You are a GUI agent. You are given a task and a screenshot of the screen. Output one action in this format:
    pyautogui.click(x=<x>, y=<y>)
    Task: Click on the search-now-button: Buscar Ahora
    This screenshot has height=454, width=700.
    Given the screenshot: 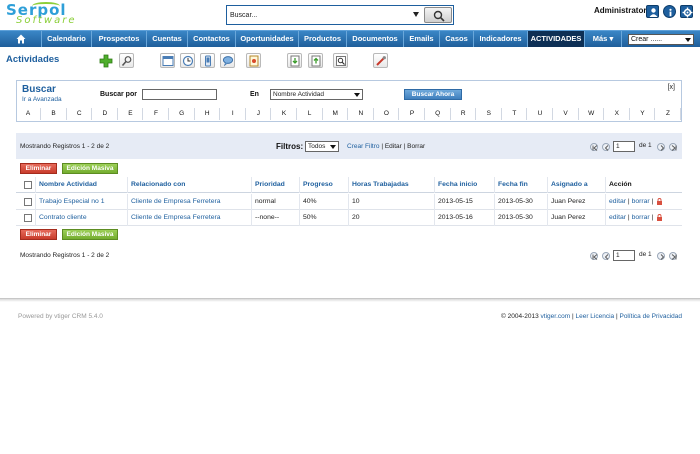 What is the action you would take?
    pyautogui.click(x=433, y=94)
    